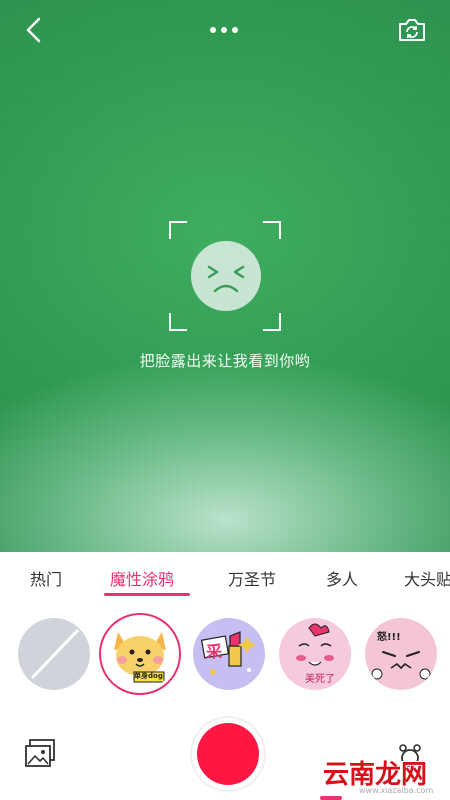 This screenshot has width=450, height=800. I want to click on back-button, so click(34, 30).